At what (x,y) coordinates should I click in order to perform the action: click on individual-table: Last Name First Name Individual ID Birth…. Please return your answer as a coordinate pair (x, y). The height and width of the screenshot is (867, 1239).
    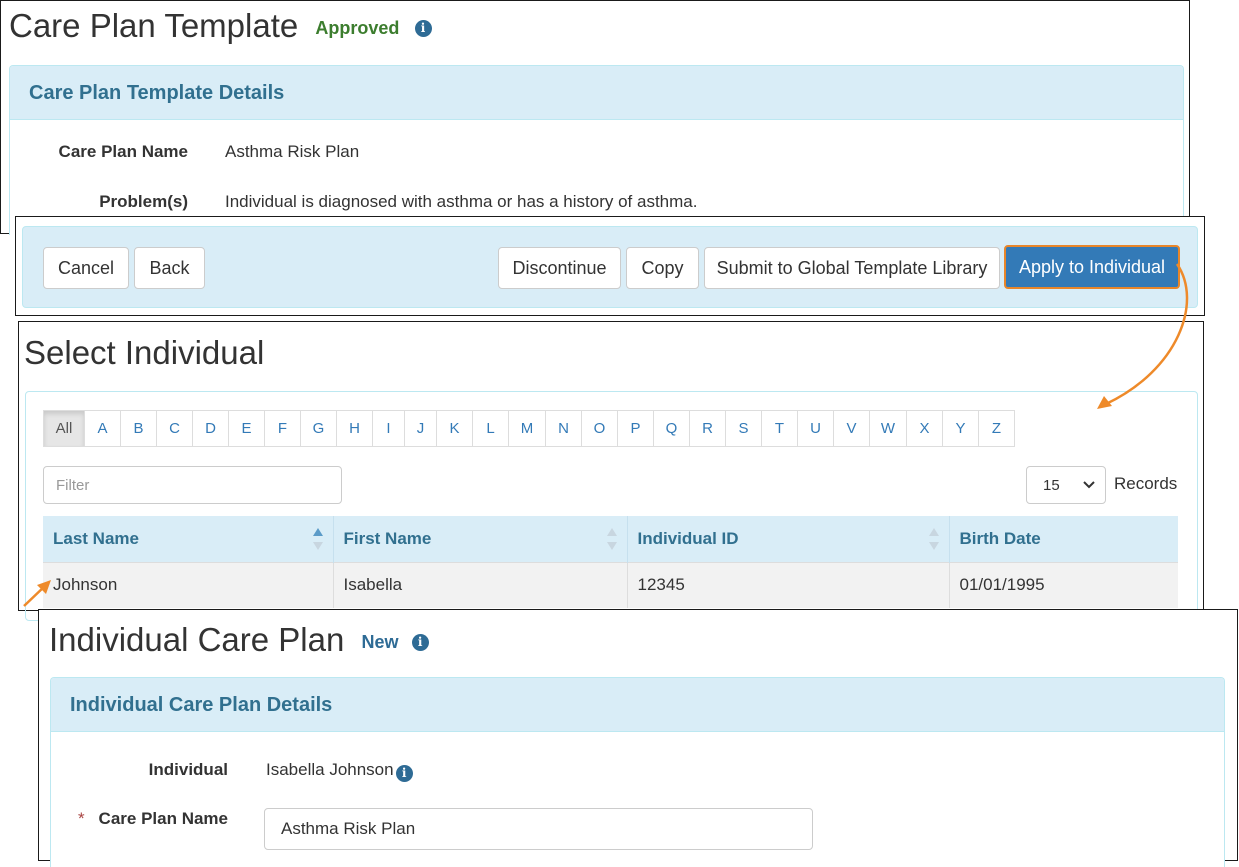
    Looking at the image, I should click on (610, 562).